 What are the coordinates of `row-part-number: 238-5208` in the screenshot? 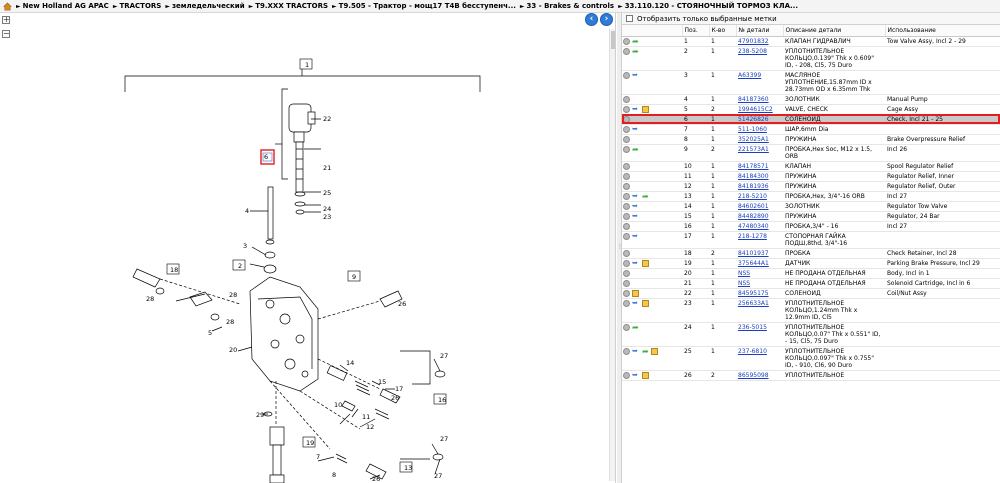 It's located at (759, 58).